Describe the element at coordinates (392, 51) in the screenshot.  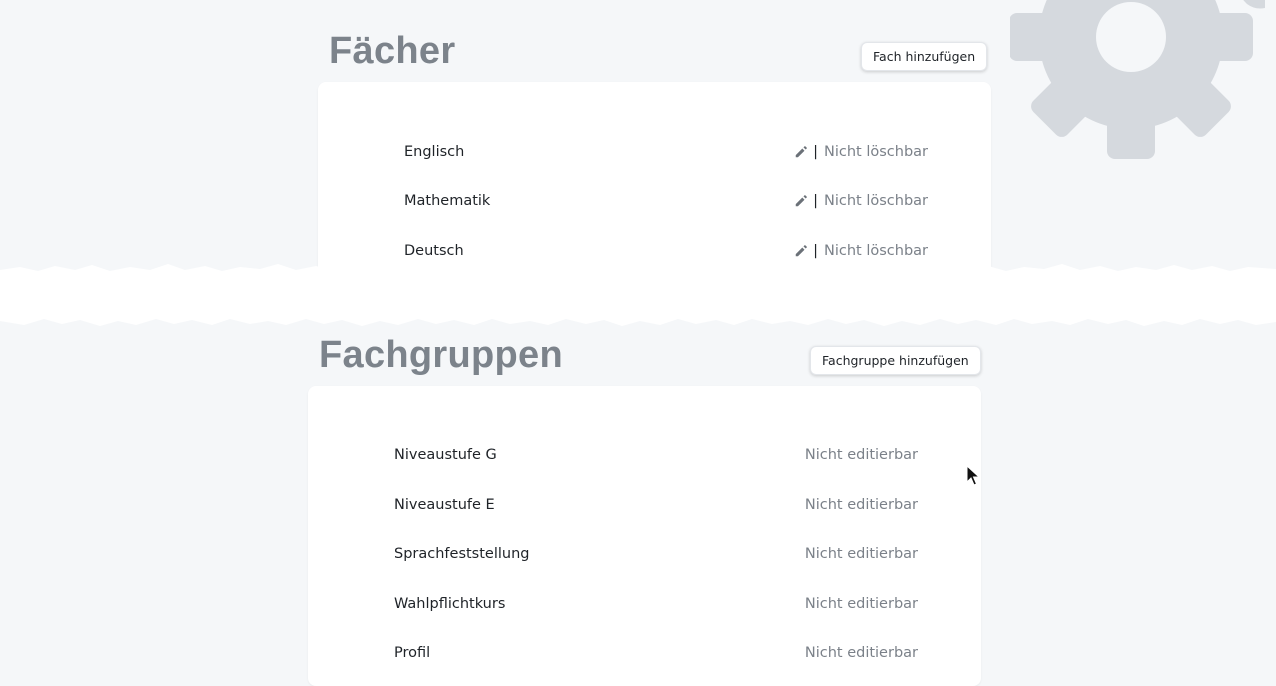
I see `faecher-title: Fächer` at that location.